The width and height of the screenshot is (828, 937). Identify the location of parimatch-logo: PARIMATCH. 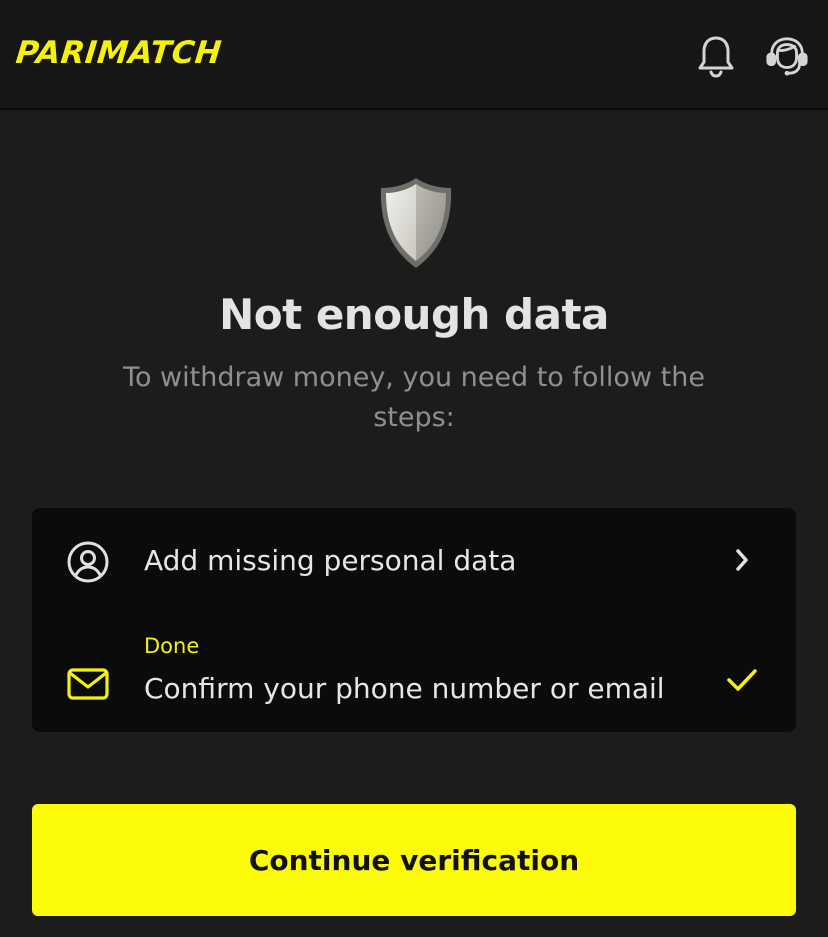
(119, 53).